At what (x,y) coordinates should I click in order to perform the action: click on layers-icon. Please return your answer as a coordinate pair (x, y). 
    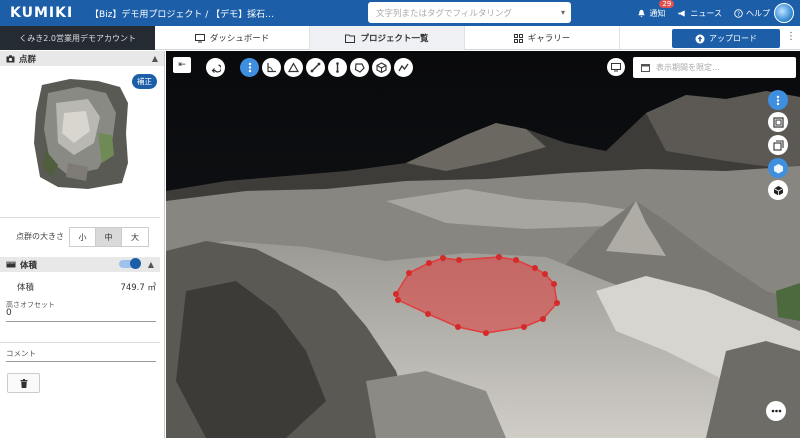
    Looking at the image, I should click on (778, 145).